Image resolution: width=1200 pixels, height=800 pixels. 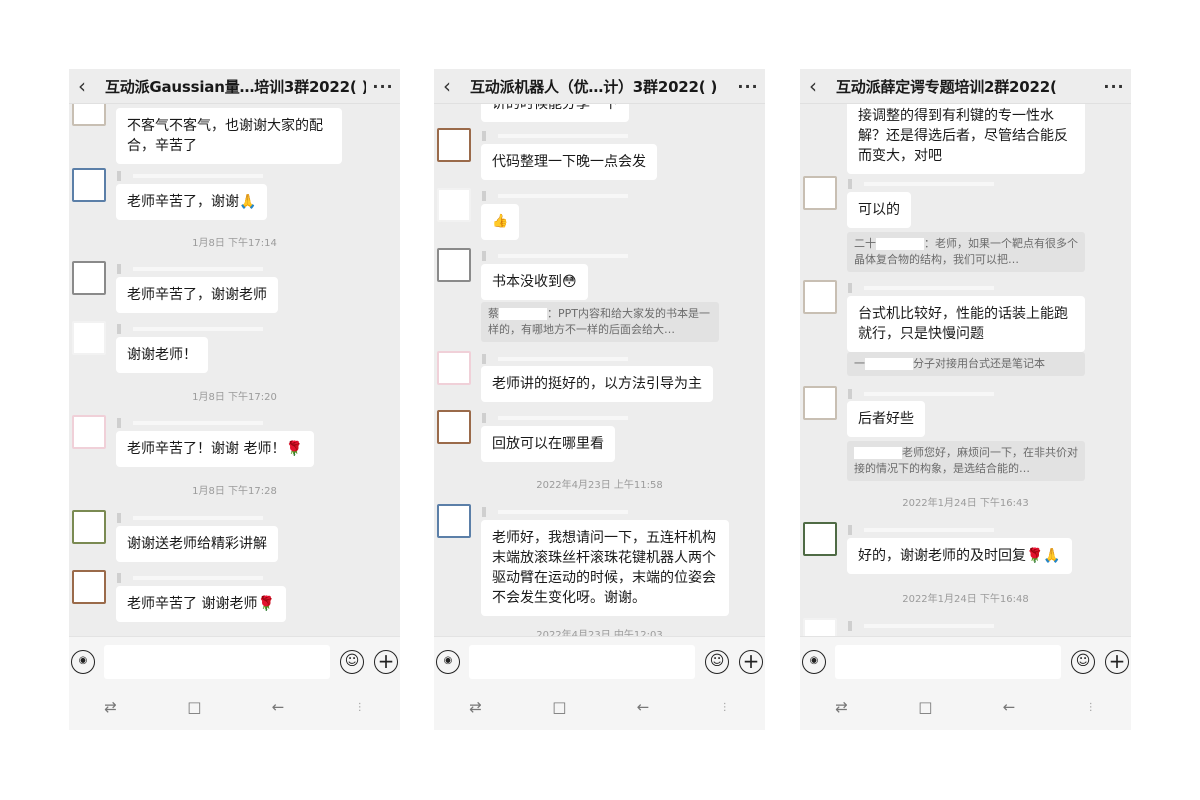 What do you see at coordinates (599, 485) in the screenshot?
I see `timestamp: 2022年4月23日 上午11:58` at bounding box center [599, 485].